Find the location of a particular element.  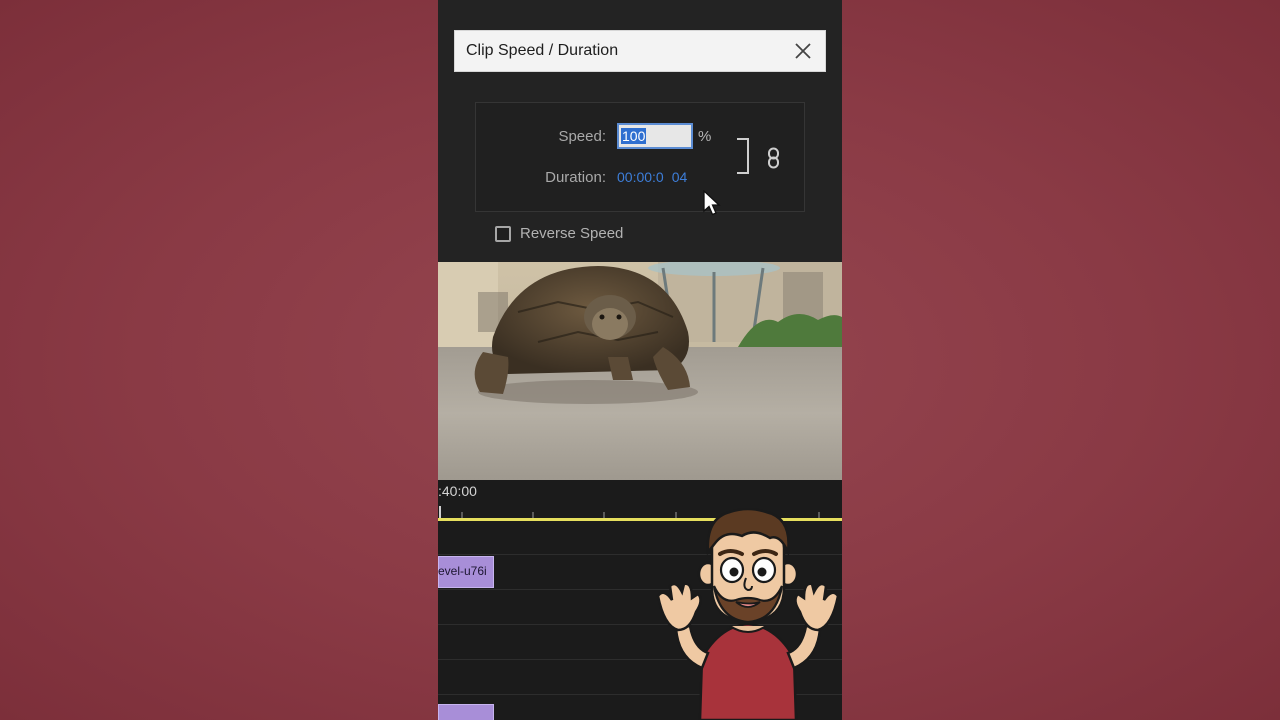

speed-input-value: 100 is located at coordinates (634, 136).